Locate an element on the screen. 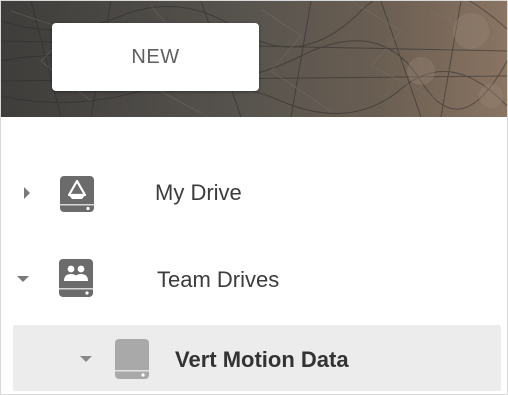 This screenshot has height=395, width=508. caret-right-icon is located at coordinates (27, 193).